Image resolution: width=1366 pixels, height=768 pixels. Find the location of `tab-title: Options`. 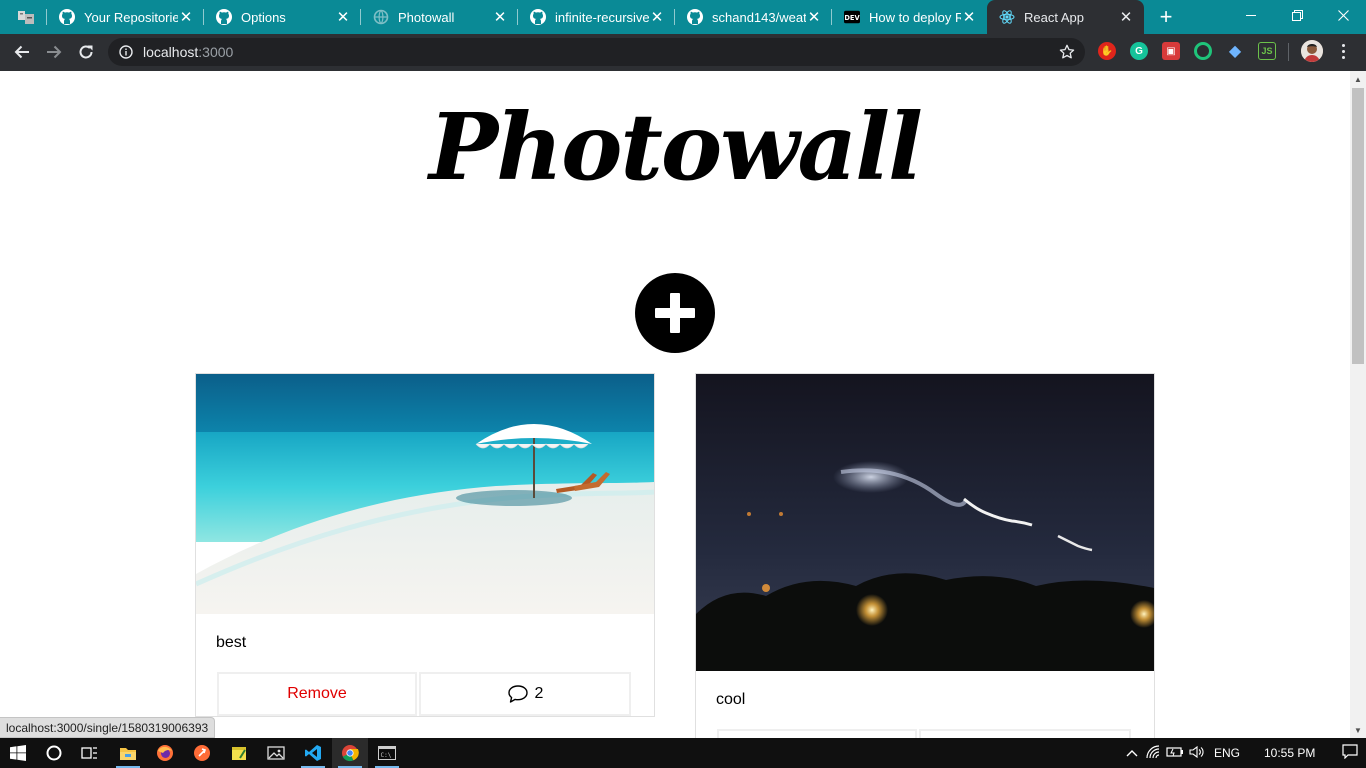

tab-title: Options is located at coordinates (263, 17).